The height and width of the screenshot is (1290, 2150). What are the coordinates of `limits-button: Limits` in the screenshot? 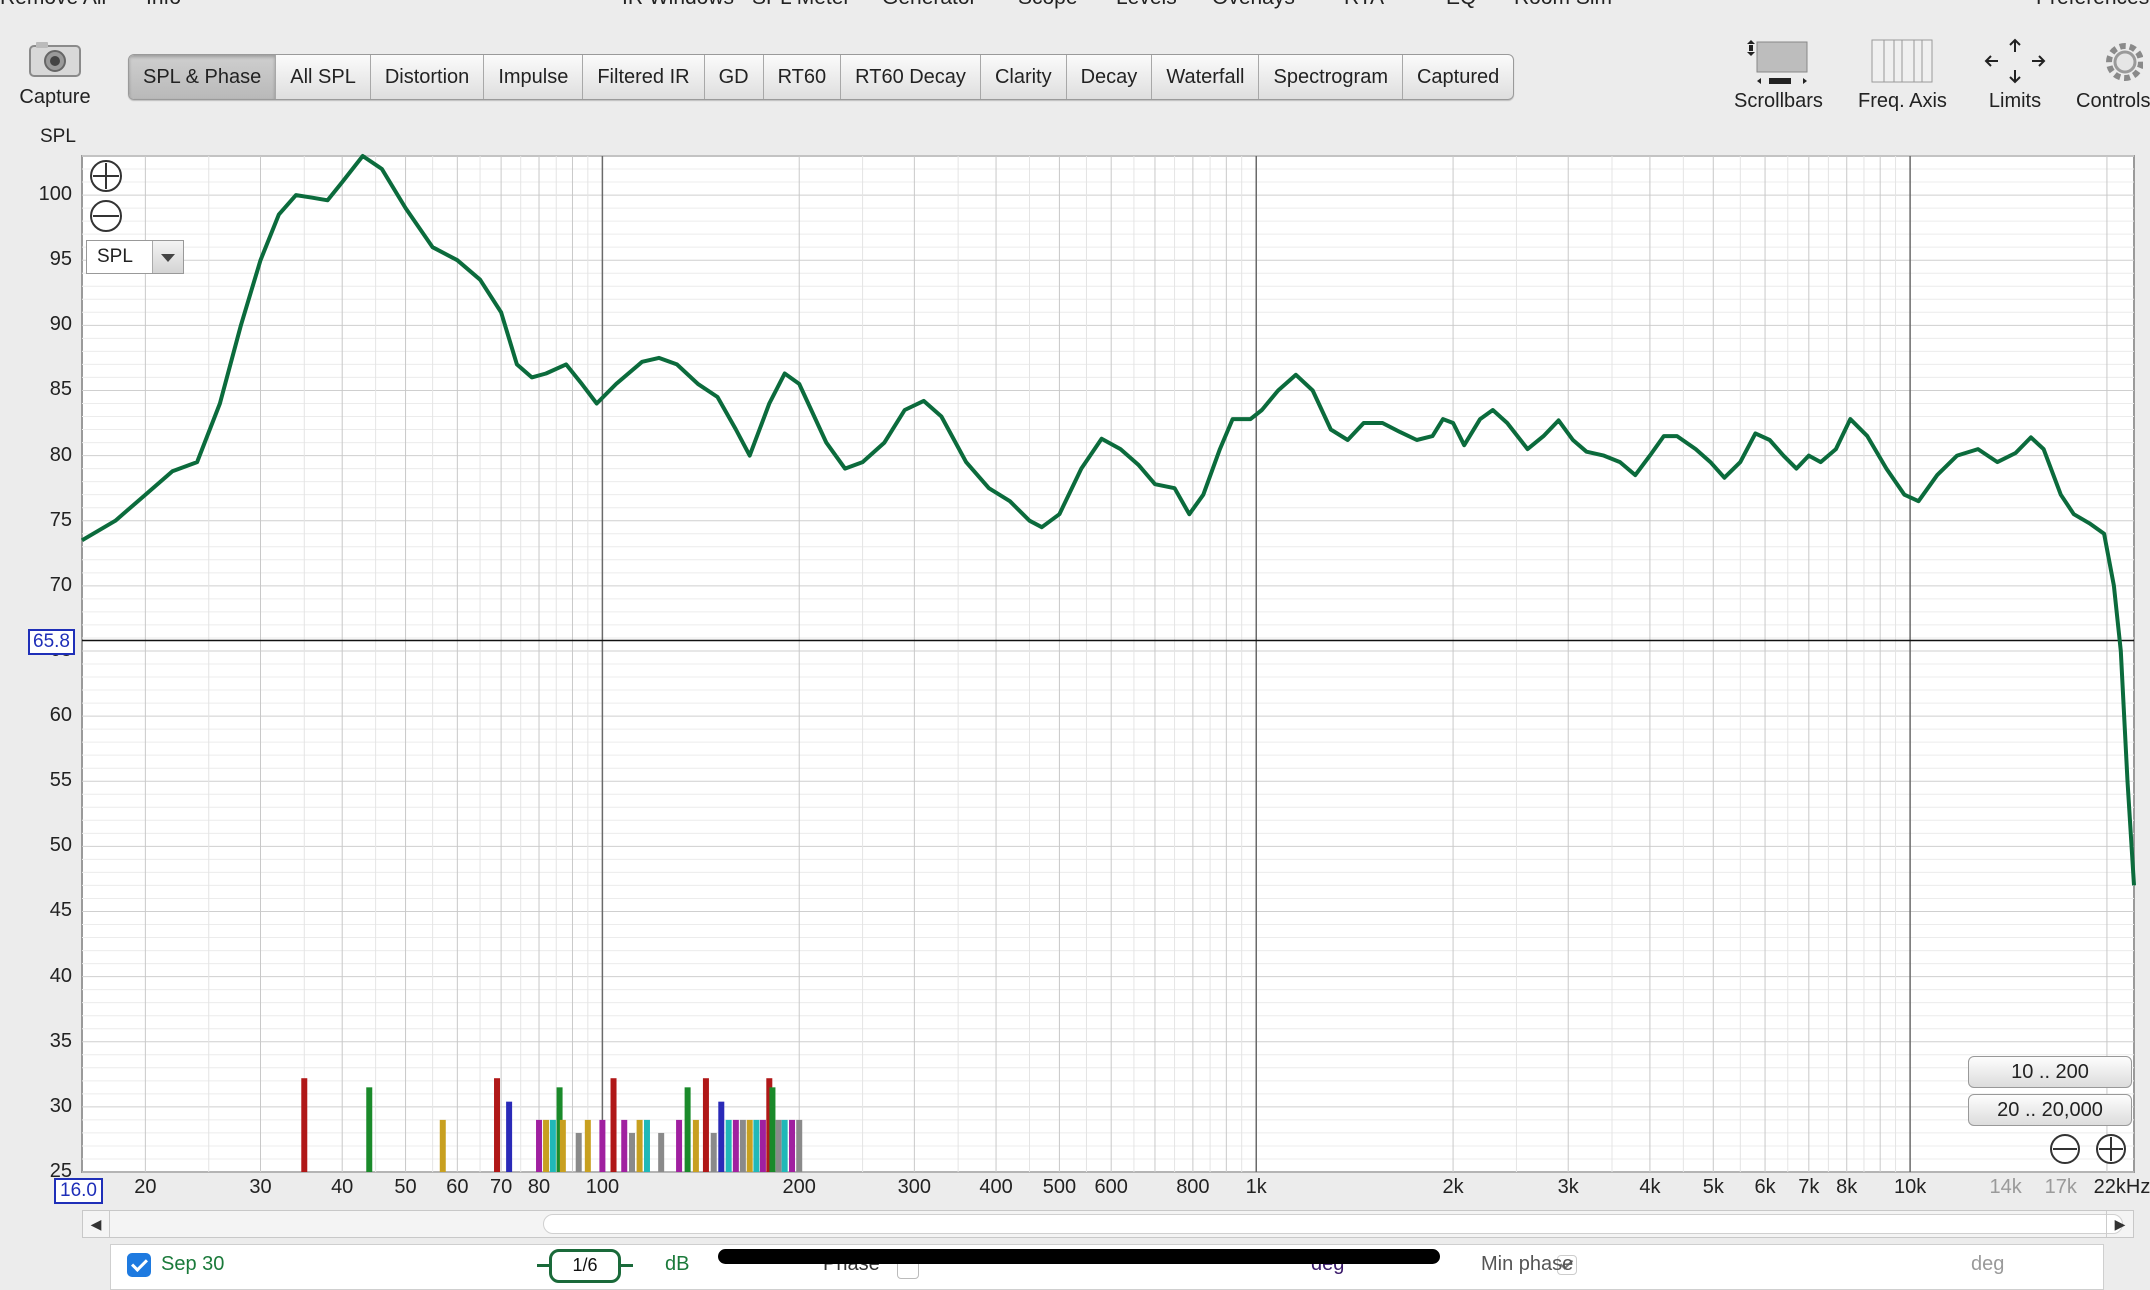 It's located at (2015, 75).